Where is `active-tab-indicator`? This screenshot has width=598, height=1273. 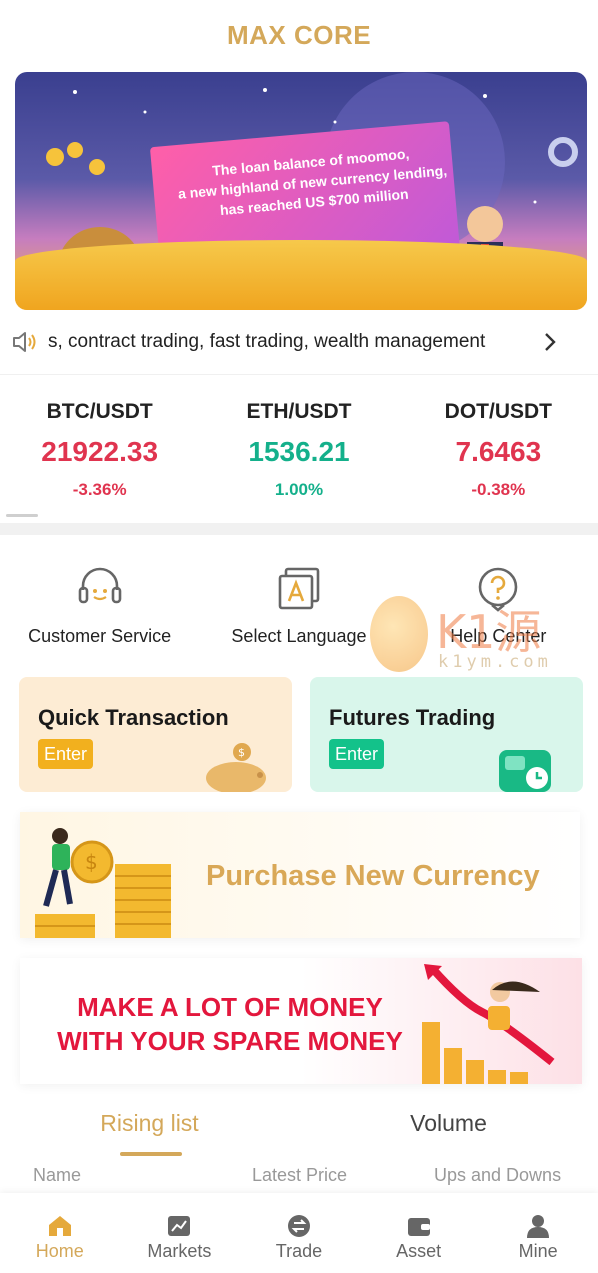
active-tab-indicator is located at coordinates (151, 1154).